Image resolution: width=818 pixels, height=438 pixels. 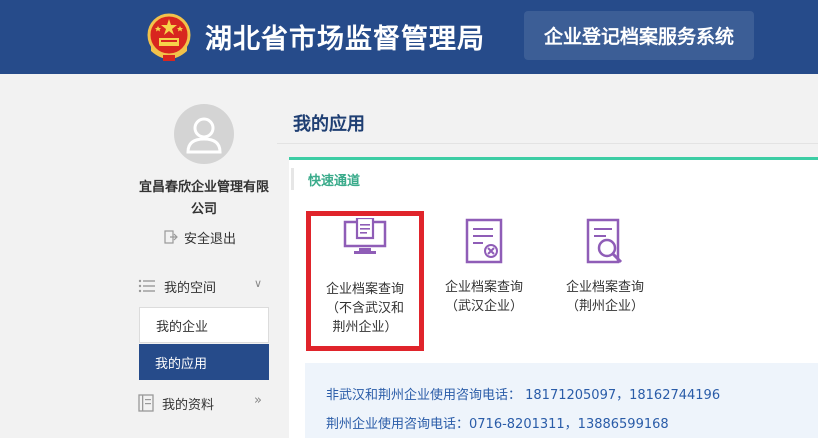 What do you see at coordinates (547, 143) in the screenshot?
I see `title-divider` at bounding box center [547, 143].